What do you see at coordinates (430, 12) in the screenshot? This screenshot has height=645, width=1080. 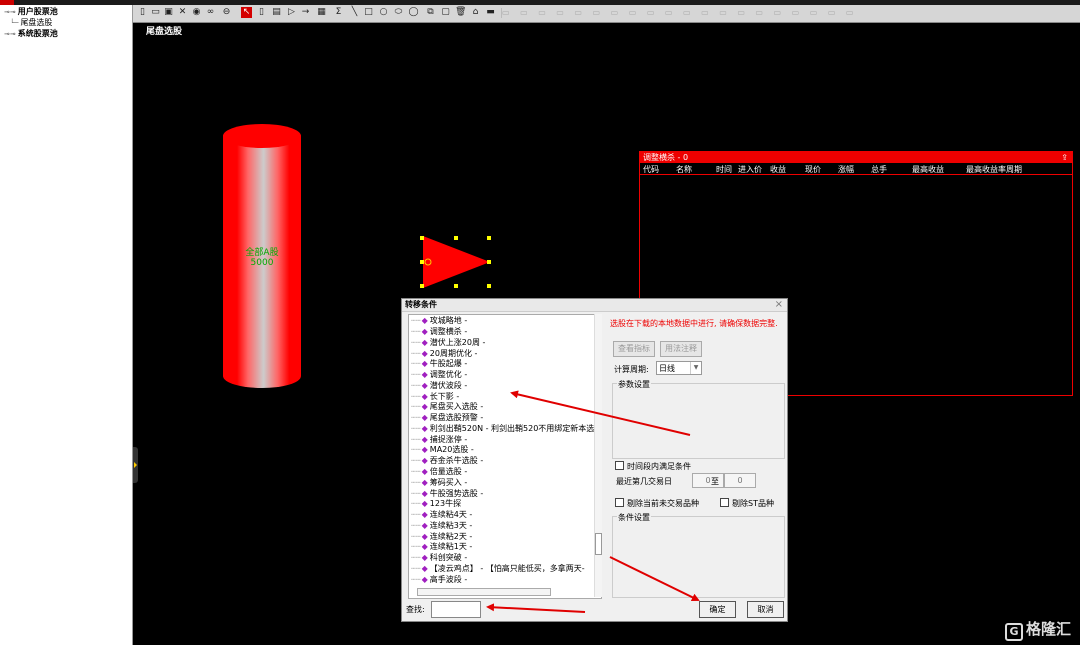 I see `copy-icon: ⧉` at bounding box center [430, 12].